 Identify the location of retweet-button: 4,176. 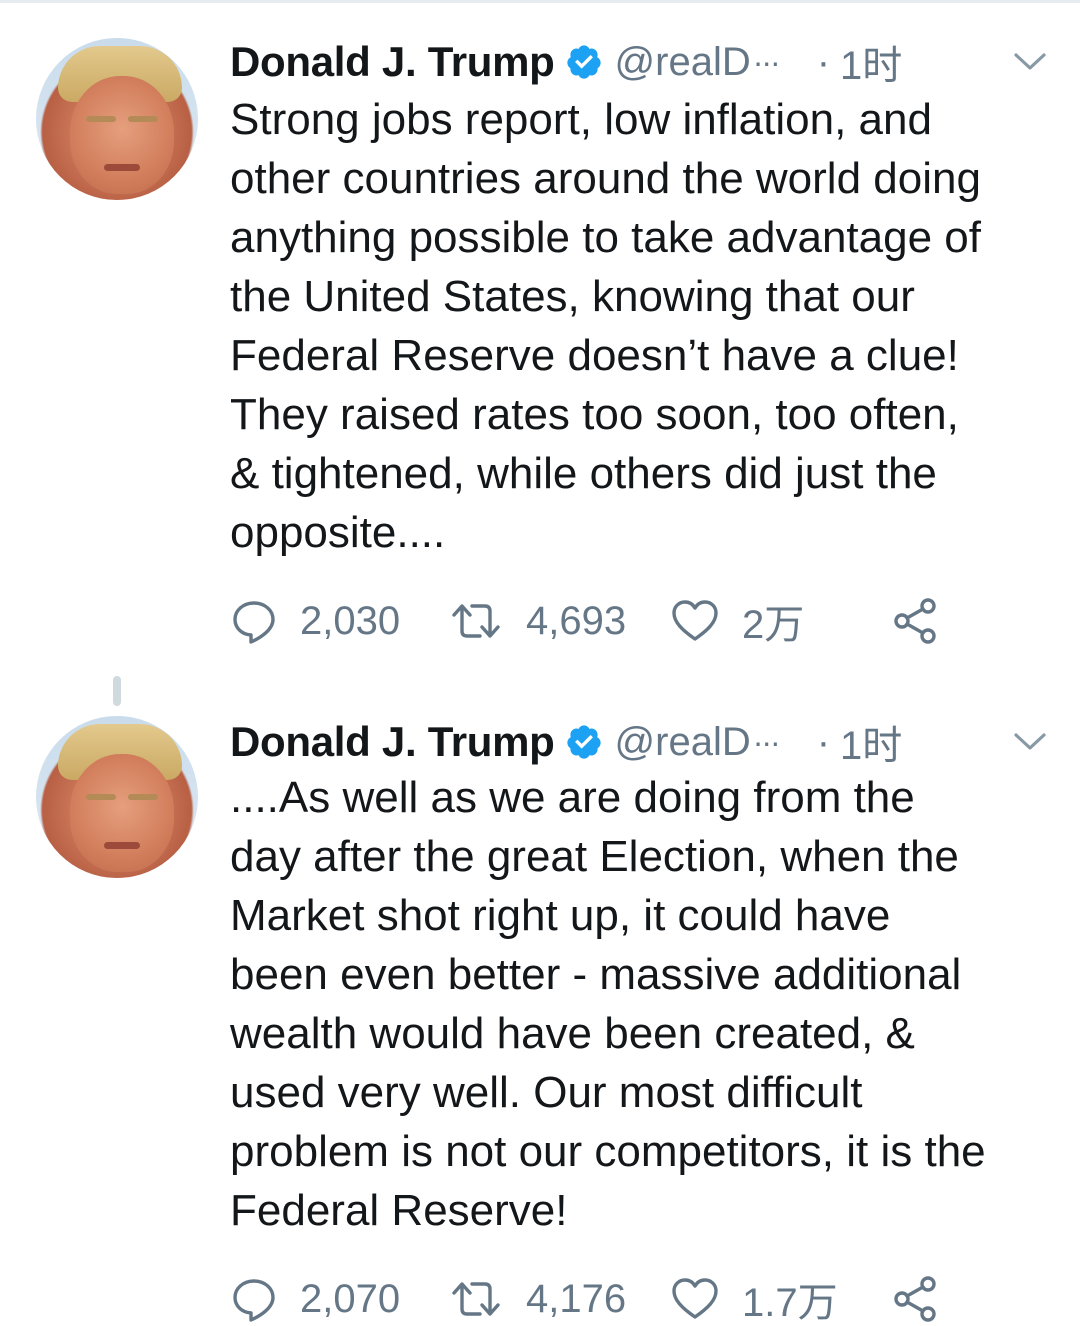
(537, 1299).